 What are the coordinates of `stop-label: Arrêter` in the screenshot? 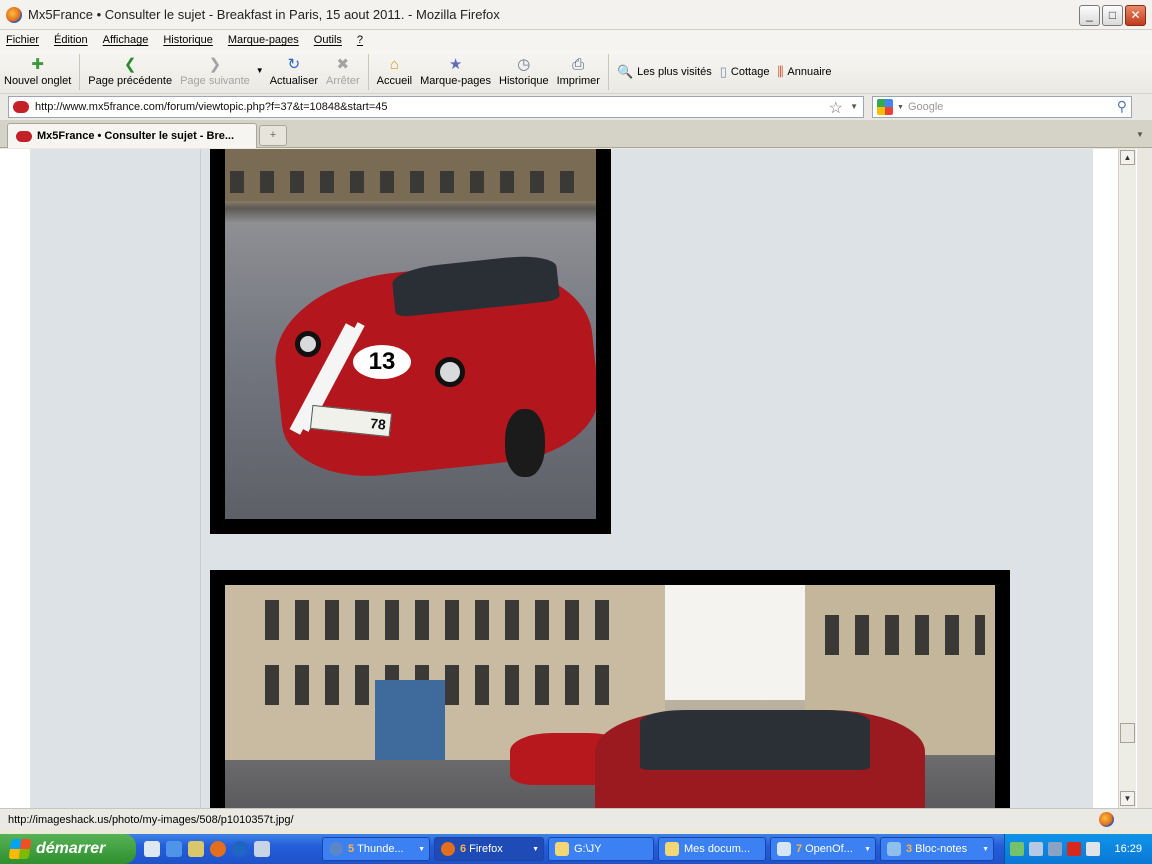 It's located at (343, 80).